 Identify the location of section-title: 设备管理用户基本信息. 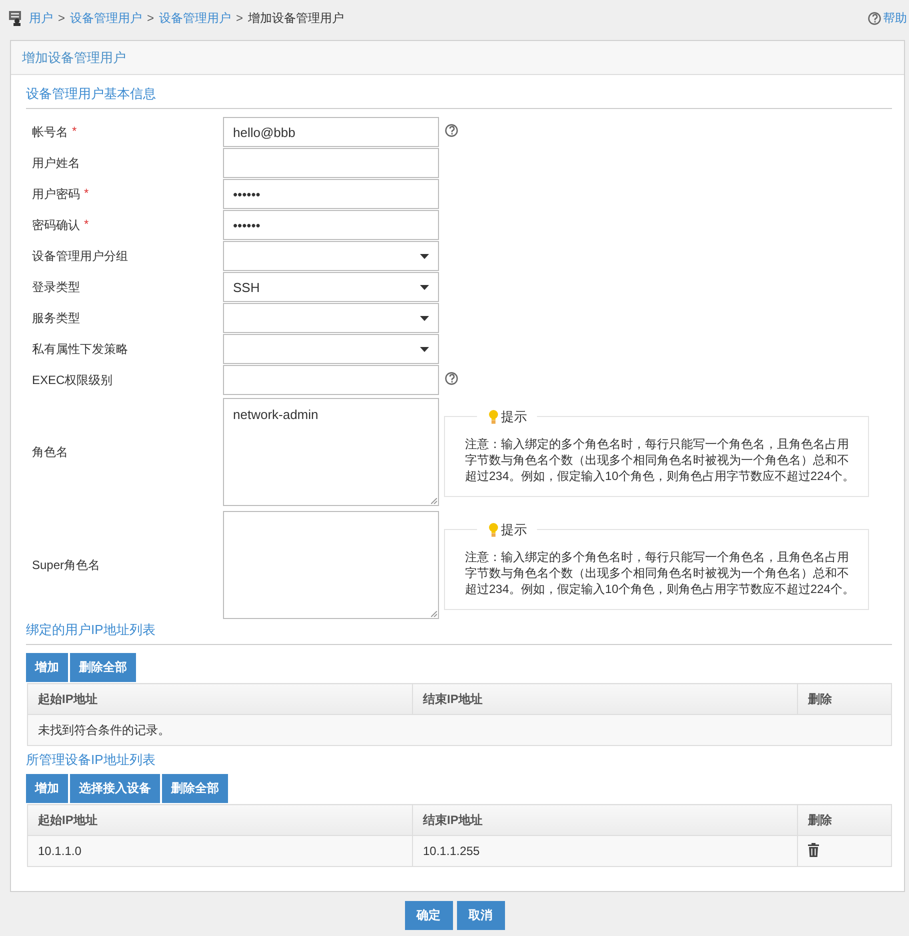
(91, 93).